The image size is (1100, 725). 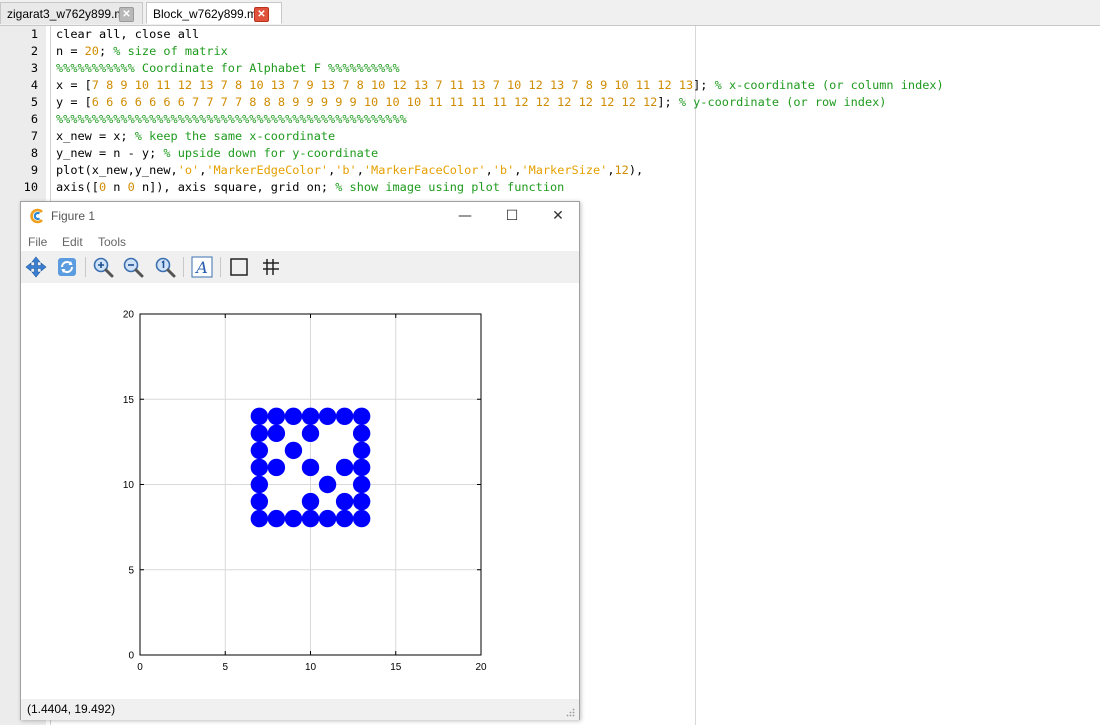 What do you see at coordinates (34, 85) in the screenshot?
I see `line-number: 4` at bounding box center [34, 85].